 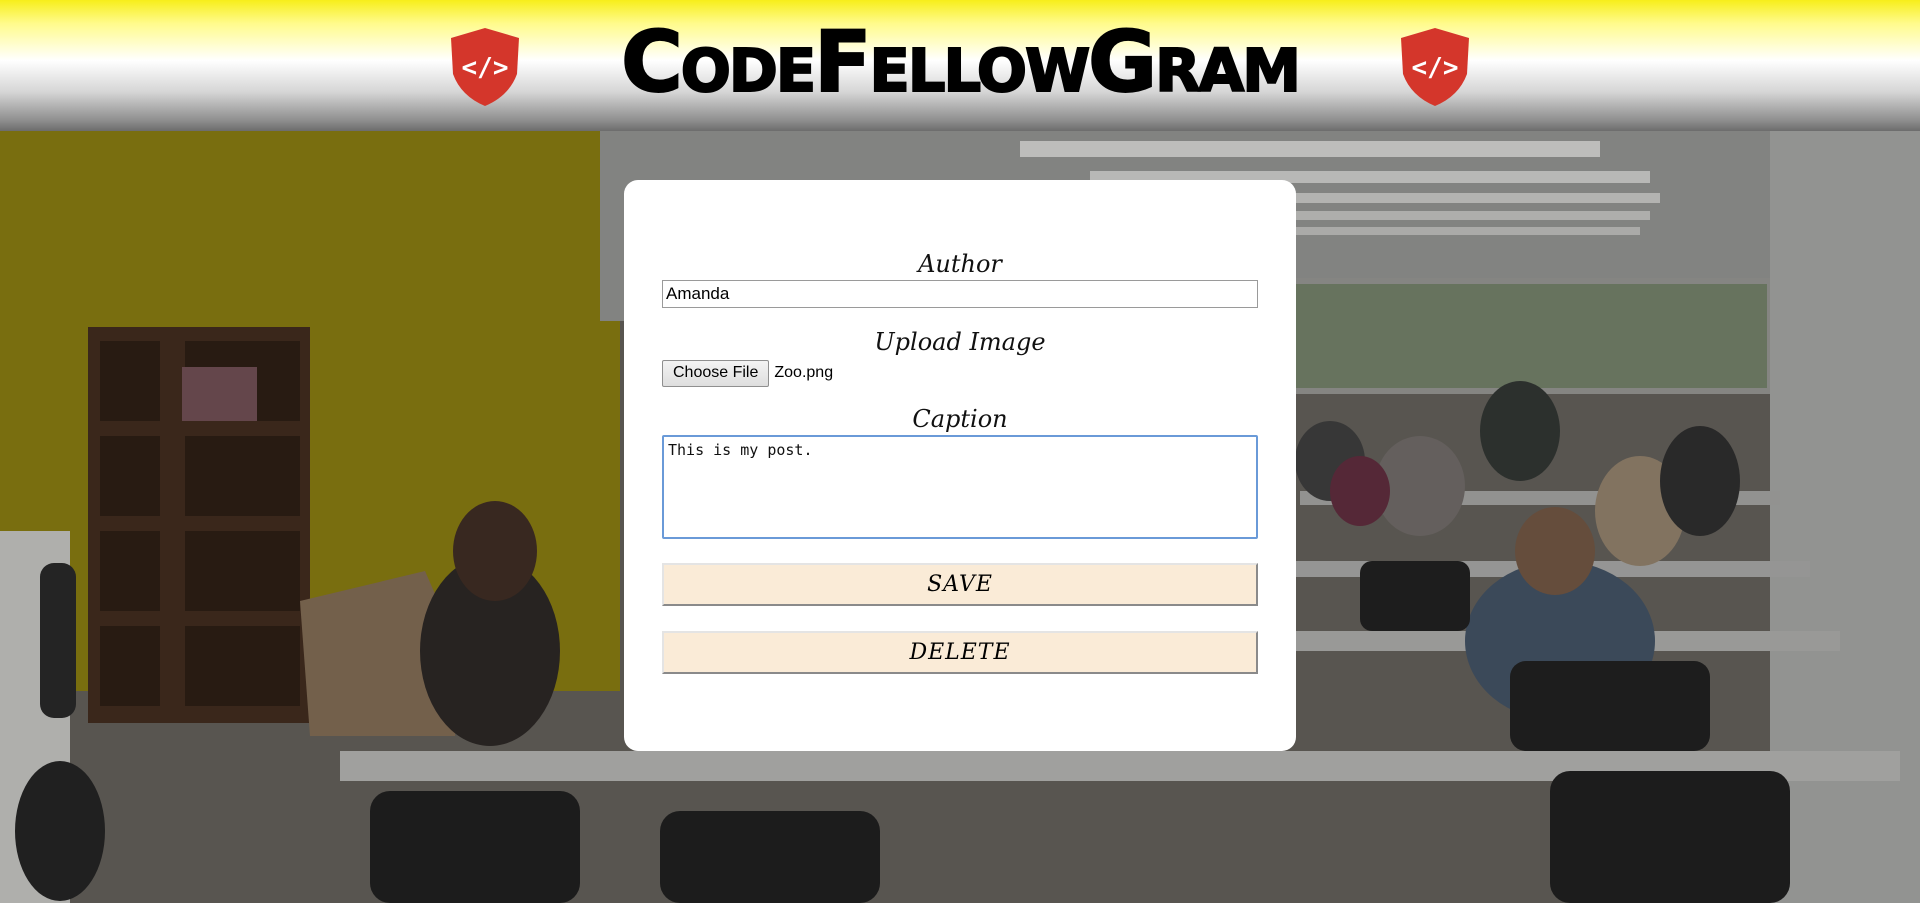 What do you see at coordinates (960, 342) in the screenshot?
I see `upload-image-label: Upload Image` at bounding box center [960, 342].